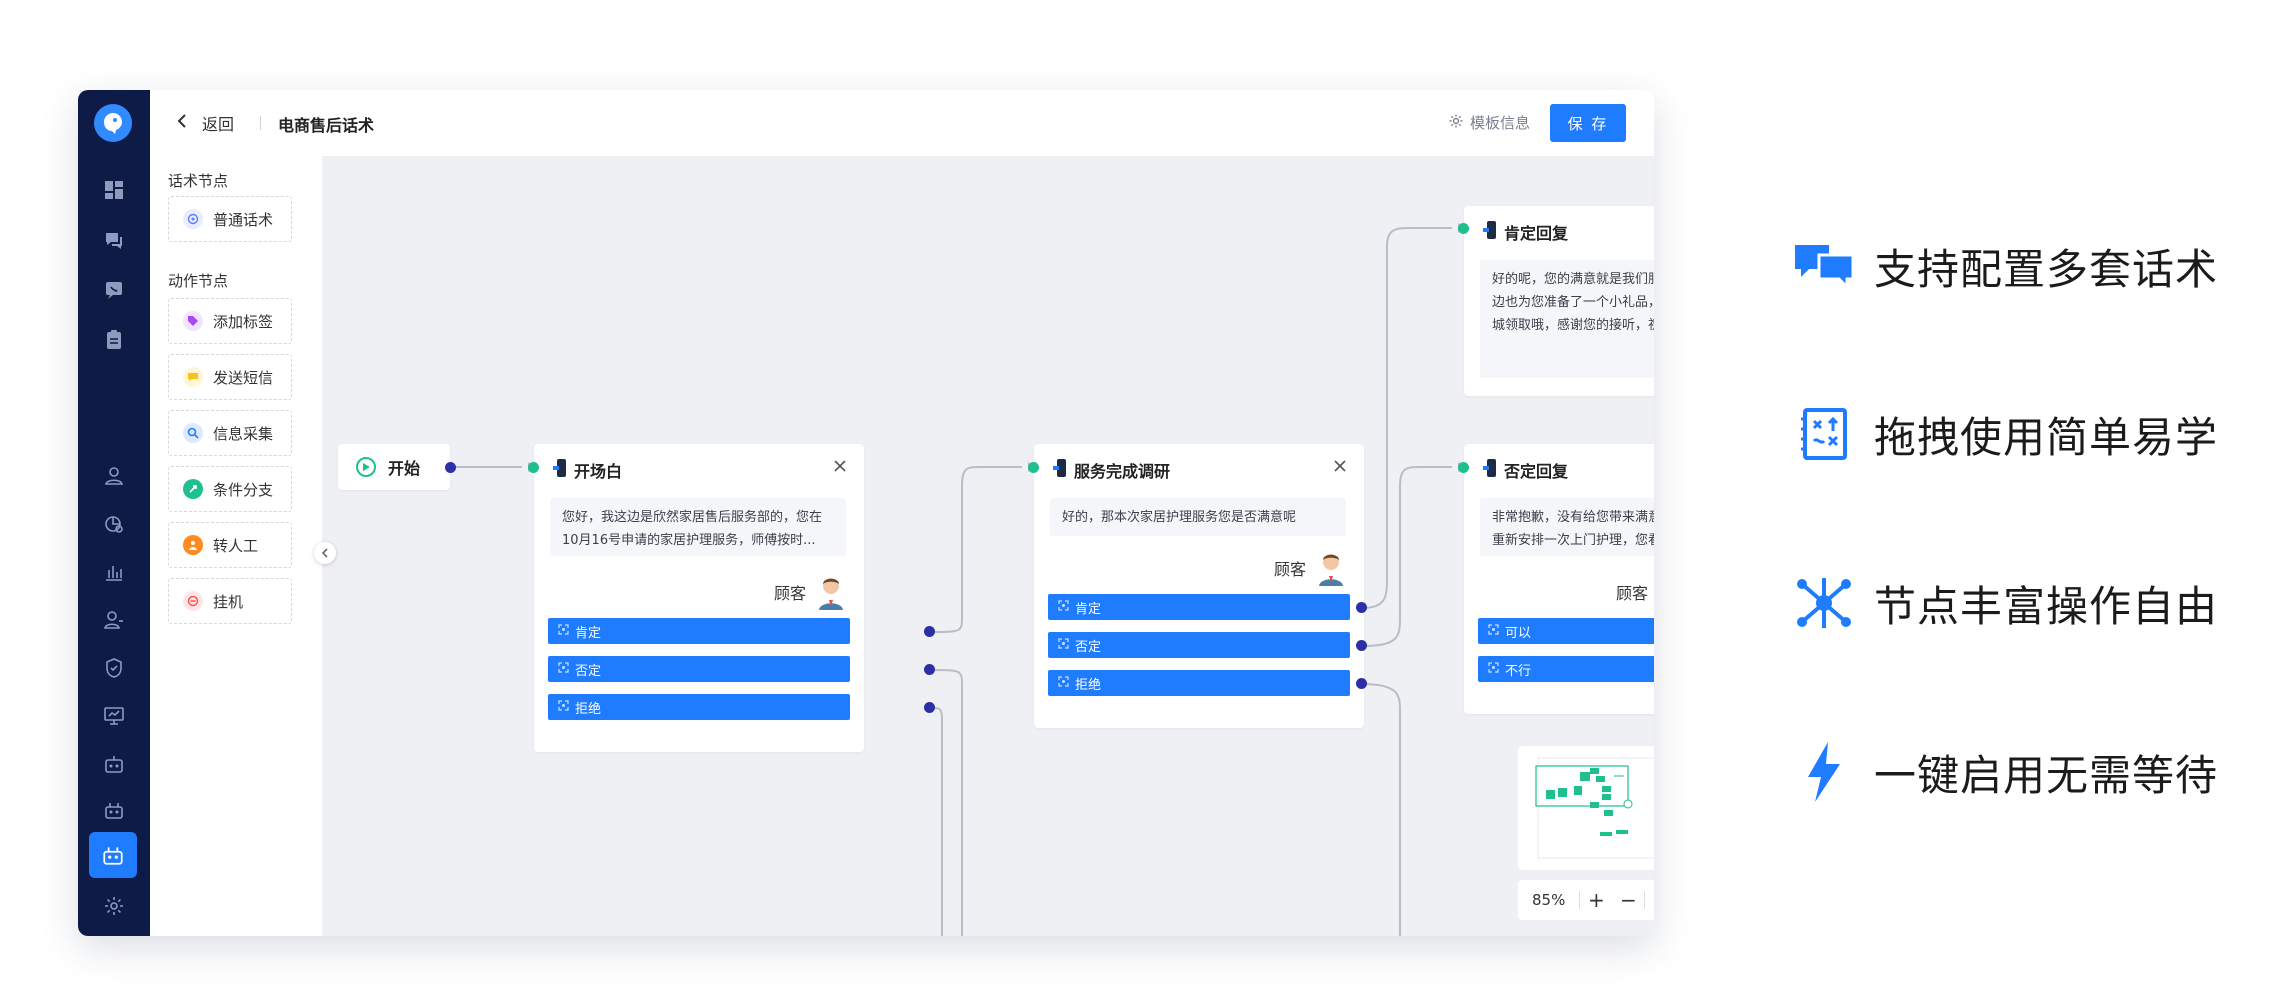 This screenshot has width=2269, height=997. Describe the element at coordinates (2046, 437) in the screenshot. I see `feature-label: 拖拽使用简单易学` at that location.